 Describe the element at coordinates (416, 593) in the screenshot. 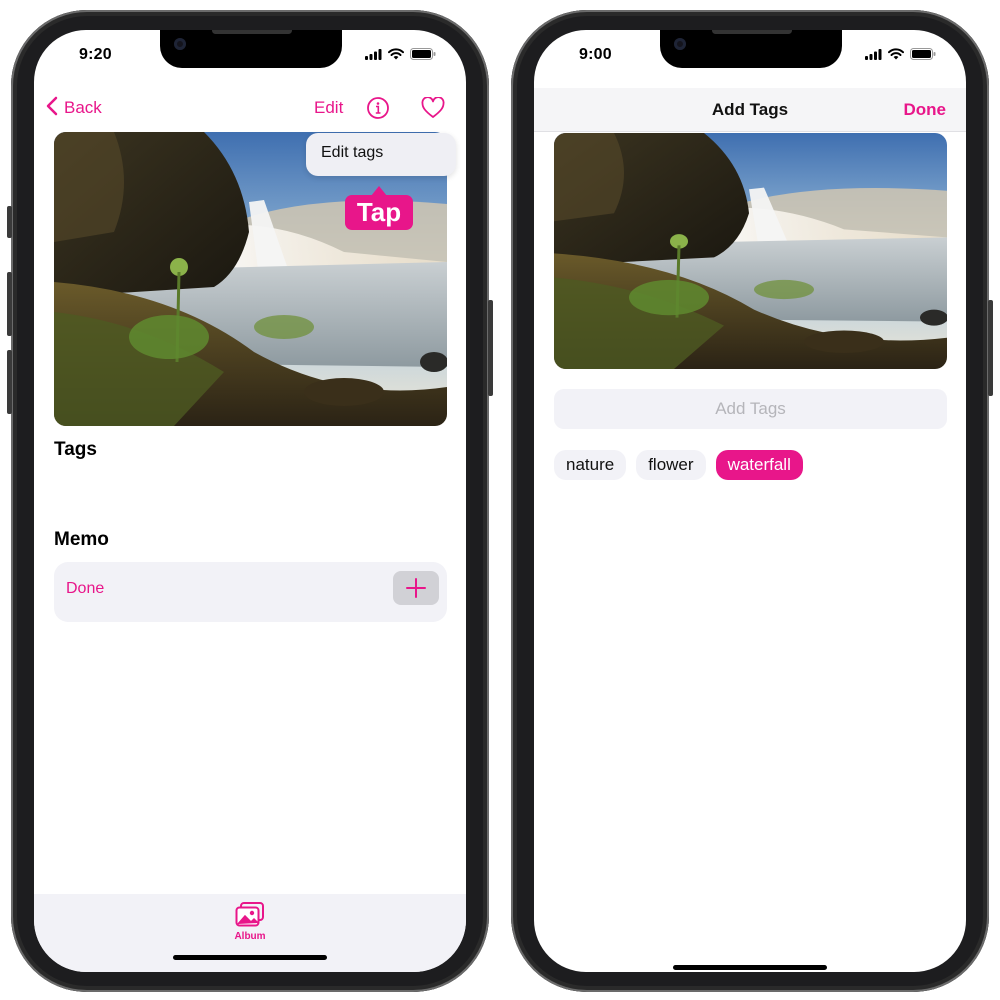

I see `plus-icon` at that location.